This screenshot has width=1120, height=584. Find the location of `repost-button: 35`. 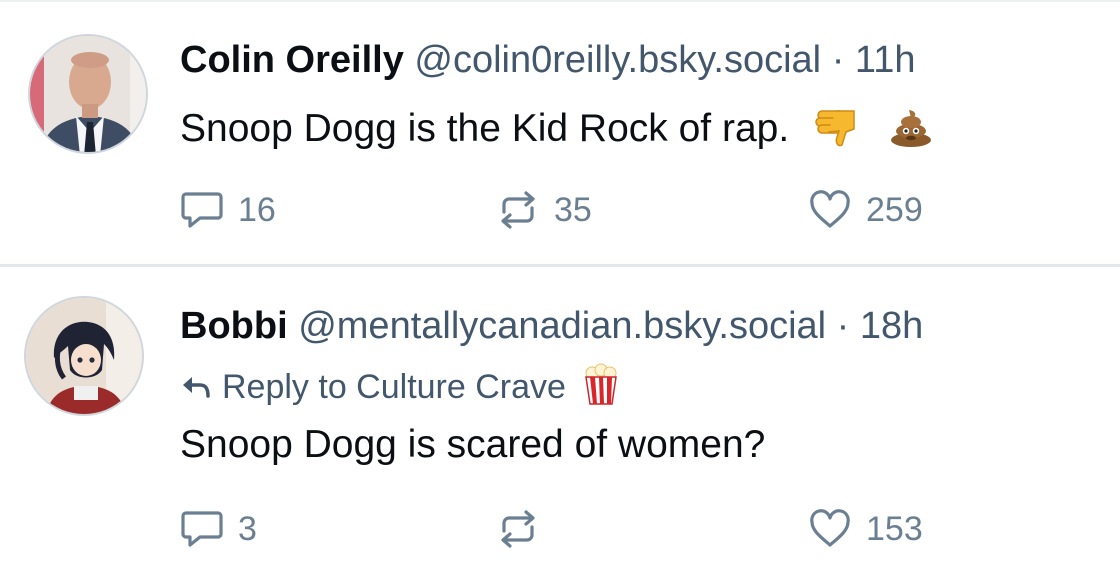

repost-button: 35 is located at coordinates (544, 210).